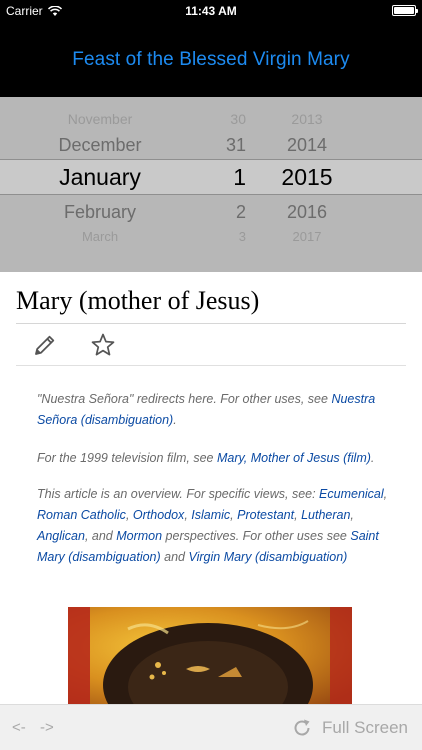  Describe the element at coordinates (307, 236) in the screenshot. I see `picker-year: 2017` at that location.